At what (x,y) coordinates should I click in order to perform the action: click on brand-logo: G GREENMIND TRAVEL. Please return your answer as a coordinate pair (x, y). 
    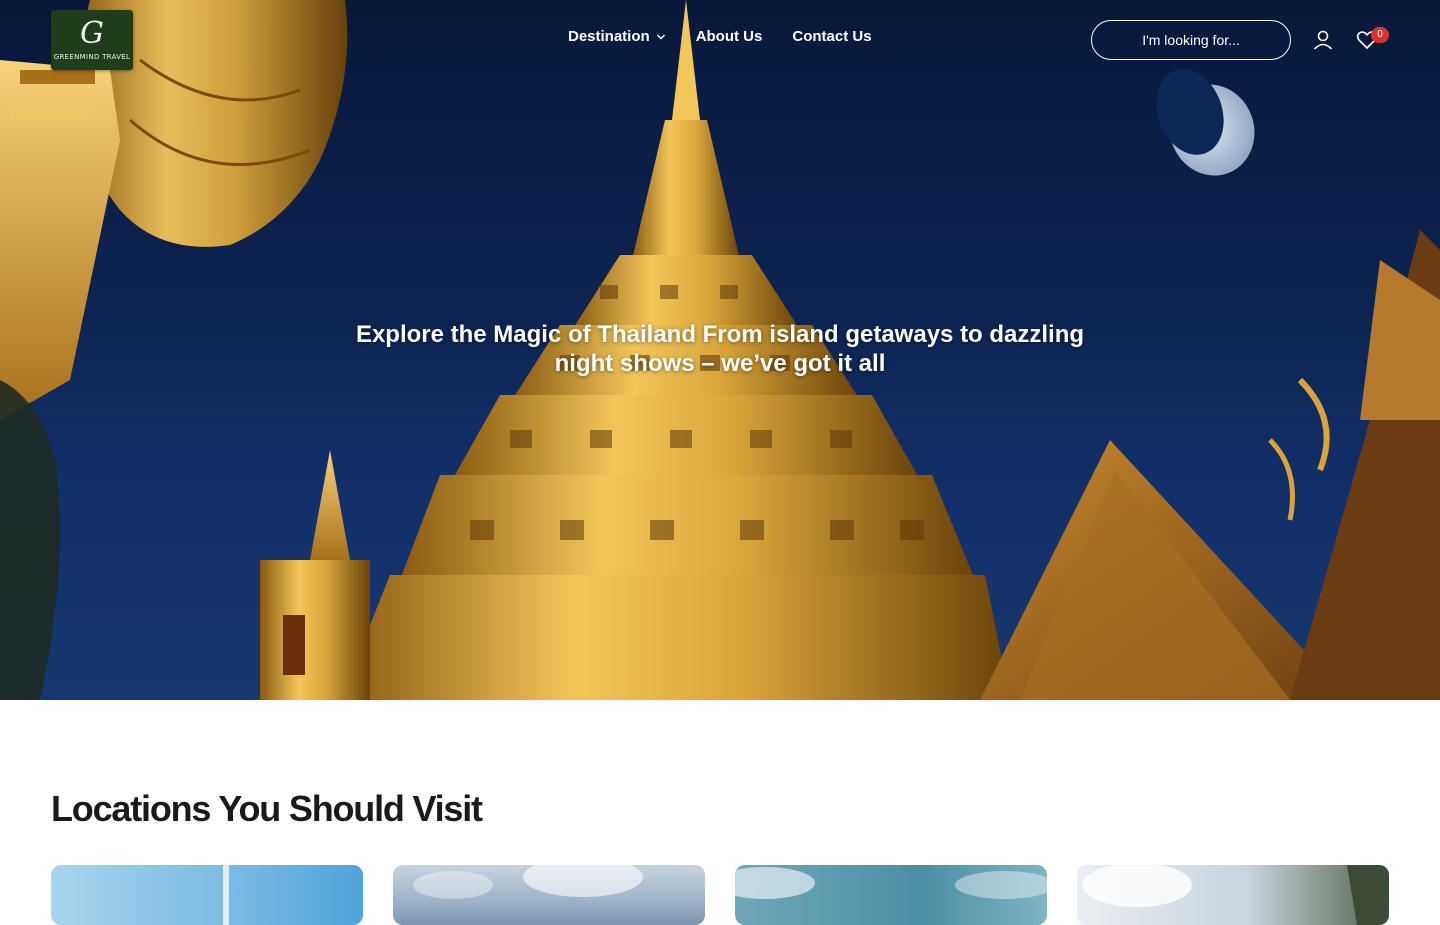
    Looking at the image, I should click on (92, 40).